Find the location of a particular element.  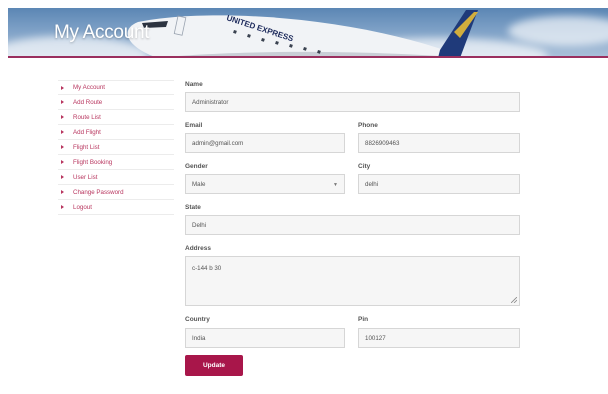

sidebar-item-label: Add Flight is located at coordinates (87, 132).